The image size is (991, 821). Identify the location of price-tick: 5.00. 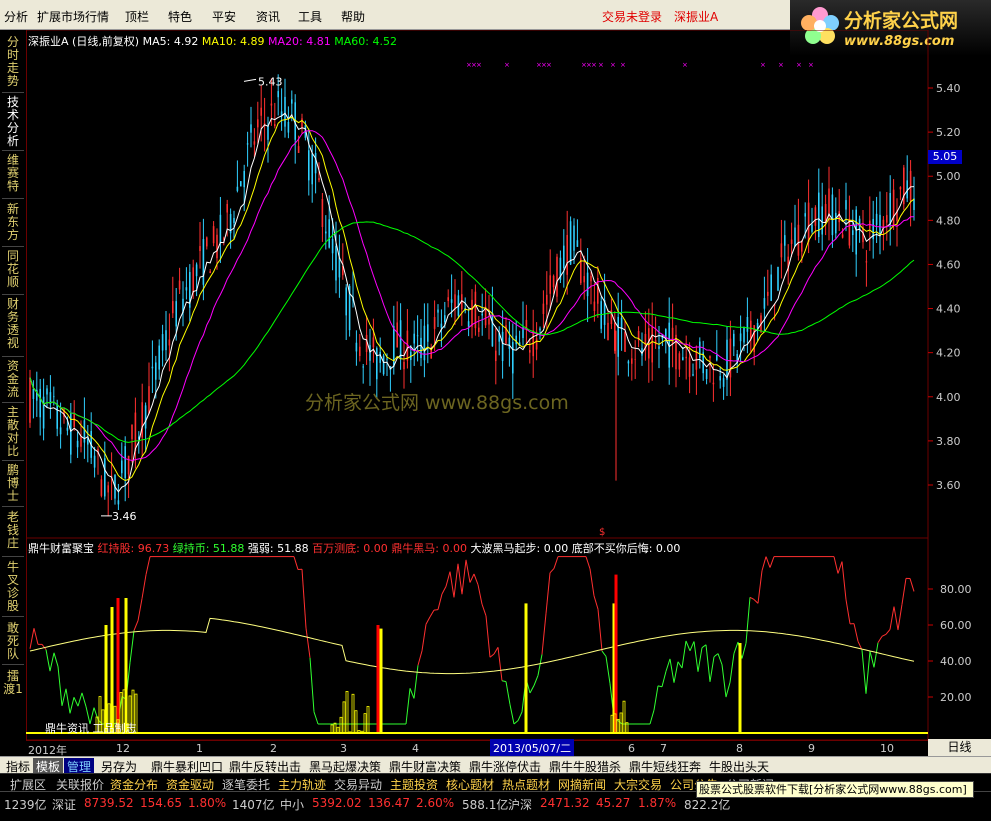
(948, 176).